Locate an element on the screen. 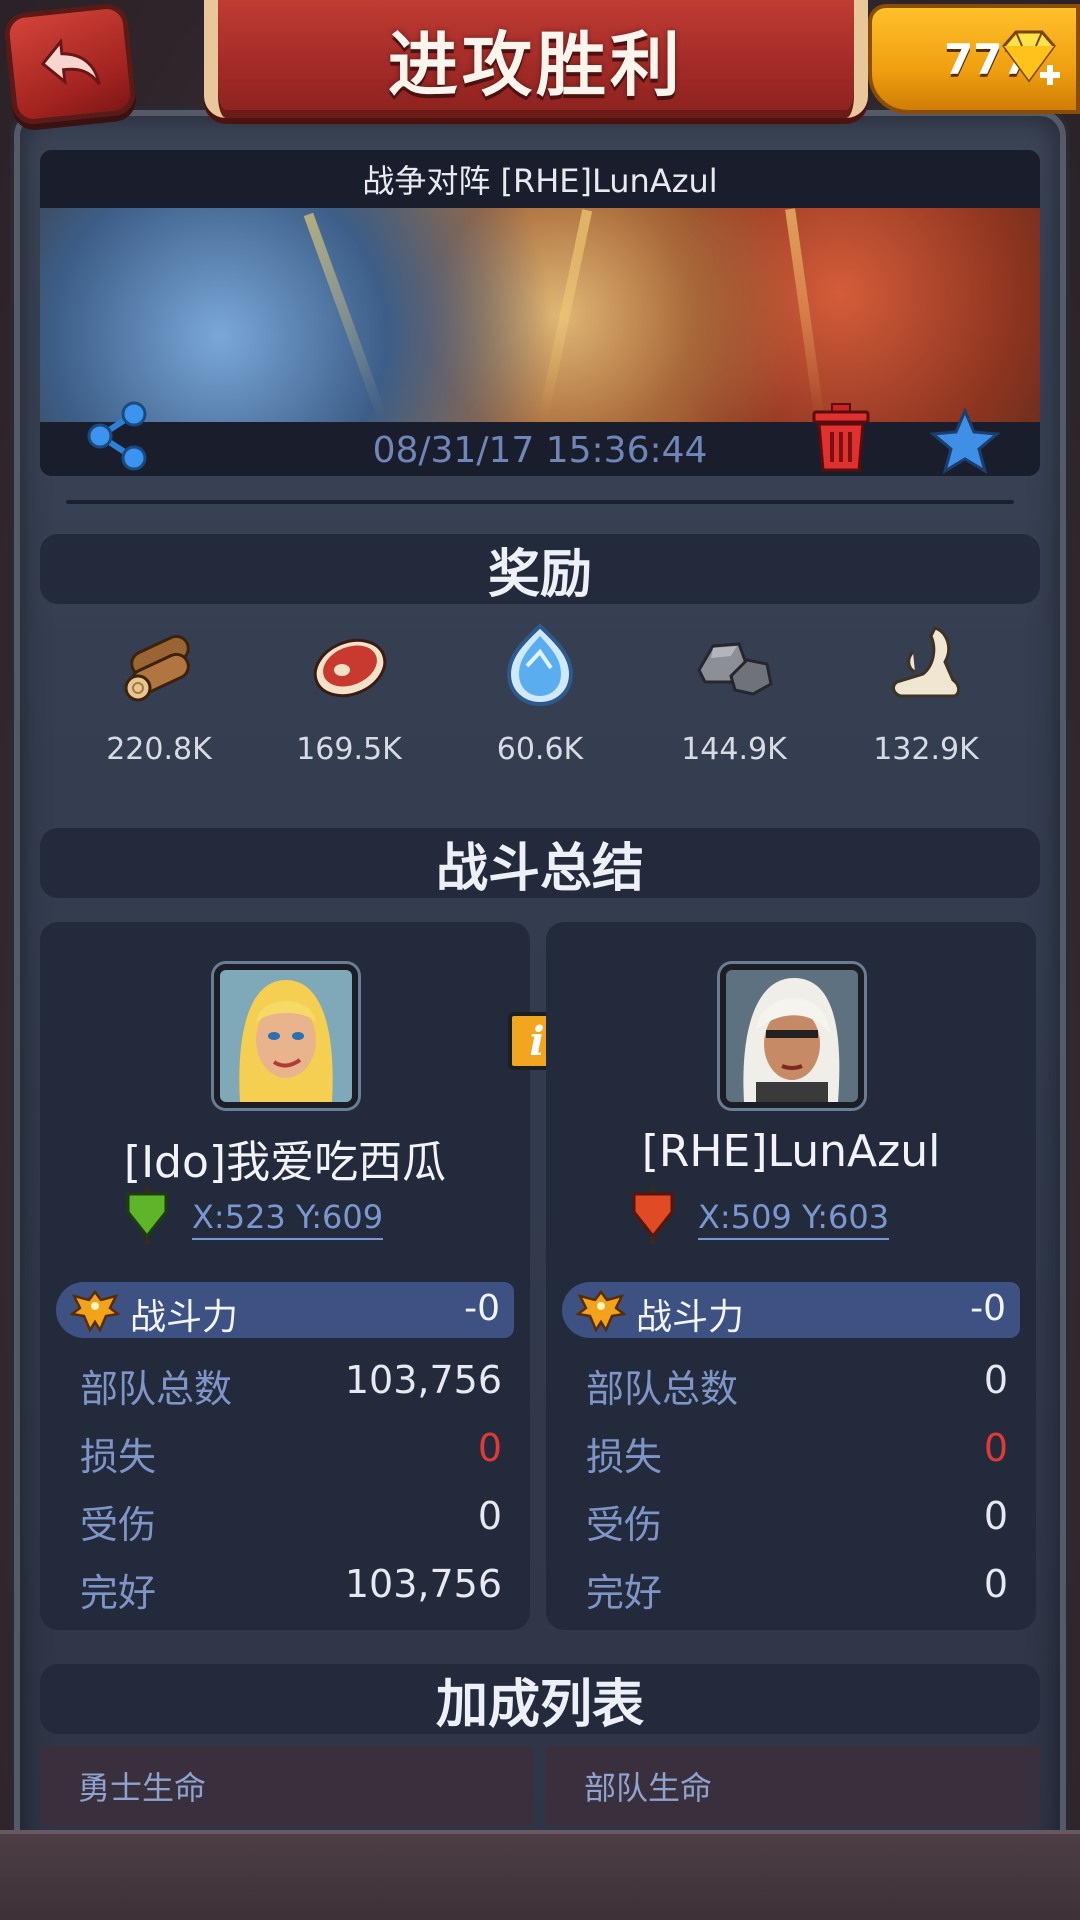 Image resolution: width=1080 pixels, height=1920 pixels. defender-stat-lost-value: 0 is located at coordinates (995, 1448).